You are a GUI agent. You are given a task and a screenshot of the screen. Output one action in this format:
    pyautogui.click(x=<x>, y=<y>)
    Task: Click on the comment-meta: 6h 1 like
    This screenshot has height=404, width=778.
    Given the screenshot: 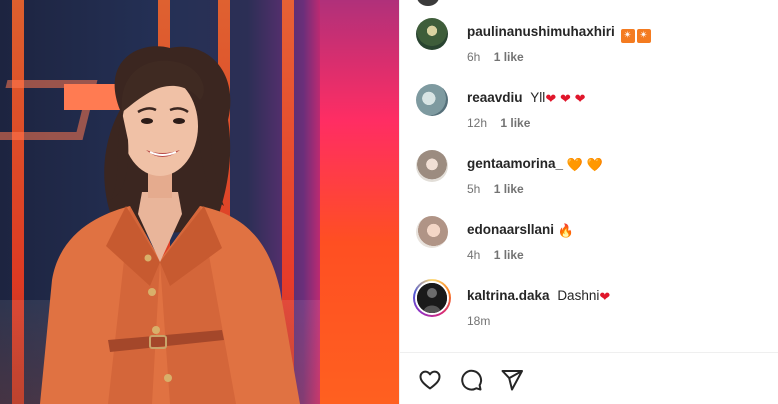 What is the action you would take?
    pyautogui.click(x=495, y=57)
    